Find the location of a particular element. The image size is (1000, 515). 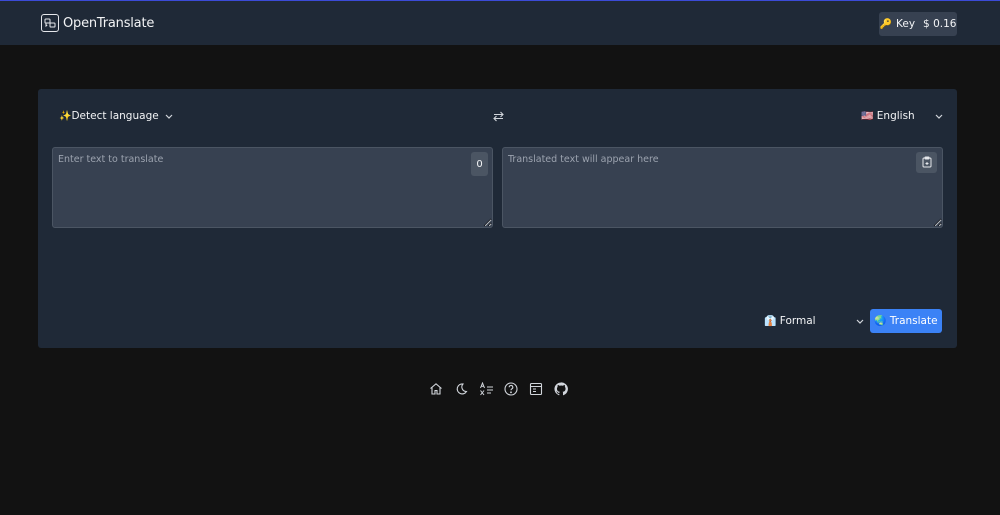

swap-languages-button is located at coordinates (498, 116).